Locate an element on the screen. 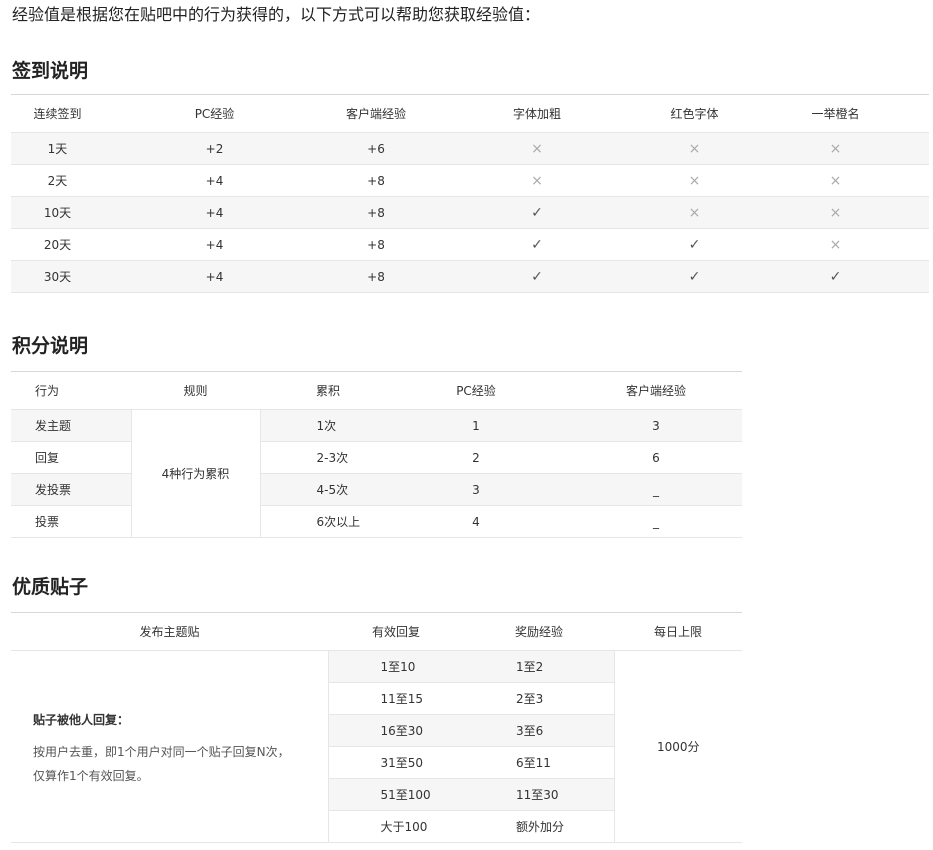  table-row: 10天 +4 +8 ✓ × × is located at coordinates (470, 212).